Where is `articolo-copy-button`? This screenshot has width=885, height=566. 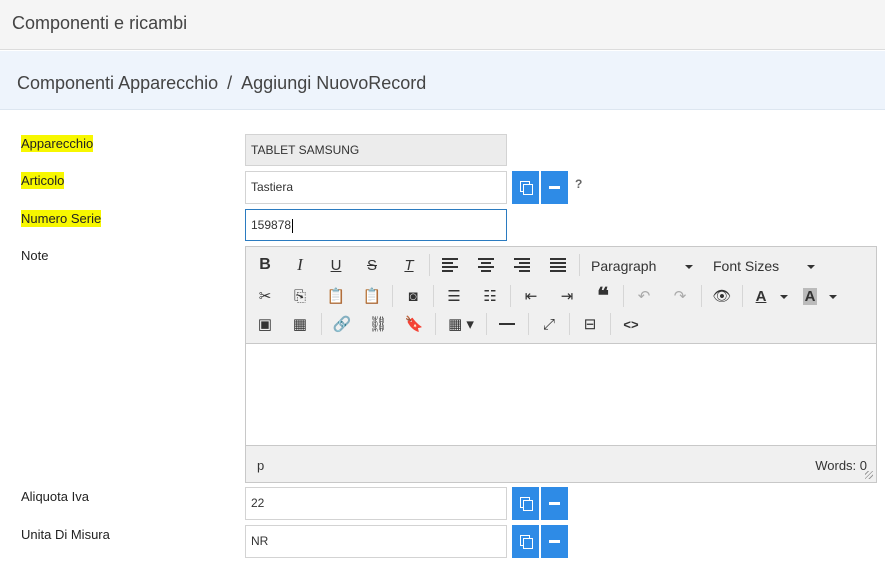
articolo-copy-button is located at coordinates (525, 187).